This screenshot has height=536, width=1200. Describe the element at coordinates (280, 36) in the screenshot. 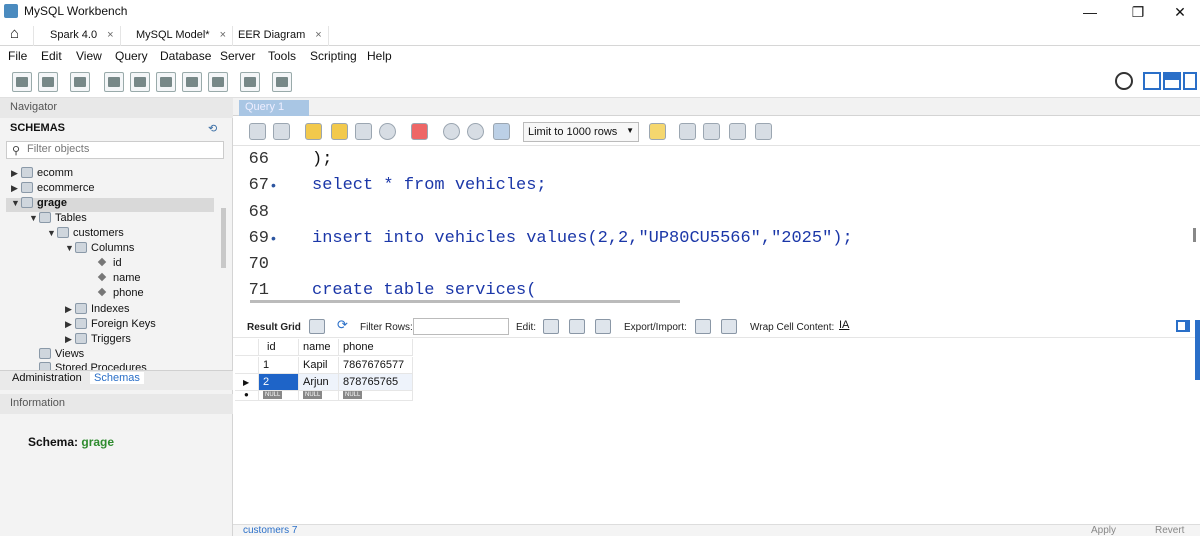

I see `tab-eer-diagram: EER Diagram ×` at that location.